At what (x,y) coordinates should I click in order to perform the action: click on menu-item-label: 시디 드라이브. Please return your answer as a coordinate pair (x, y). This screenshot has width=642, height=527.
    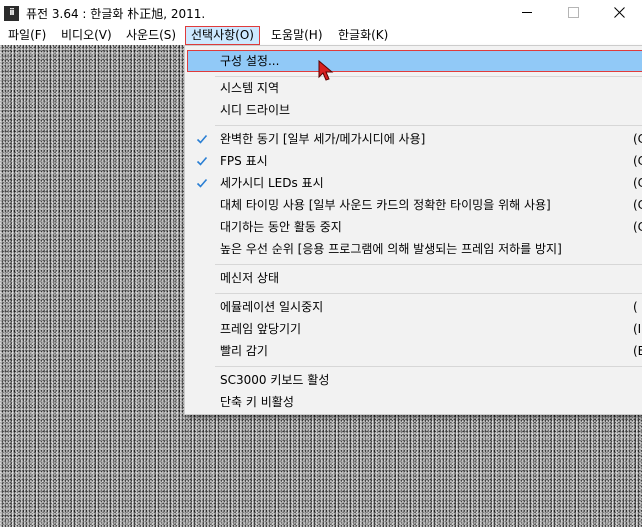
    Looking at the image, I should click on (255, 110).